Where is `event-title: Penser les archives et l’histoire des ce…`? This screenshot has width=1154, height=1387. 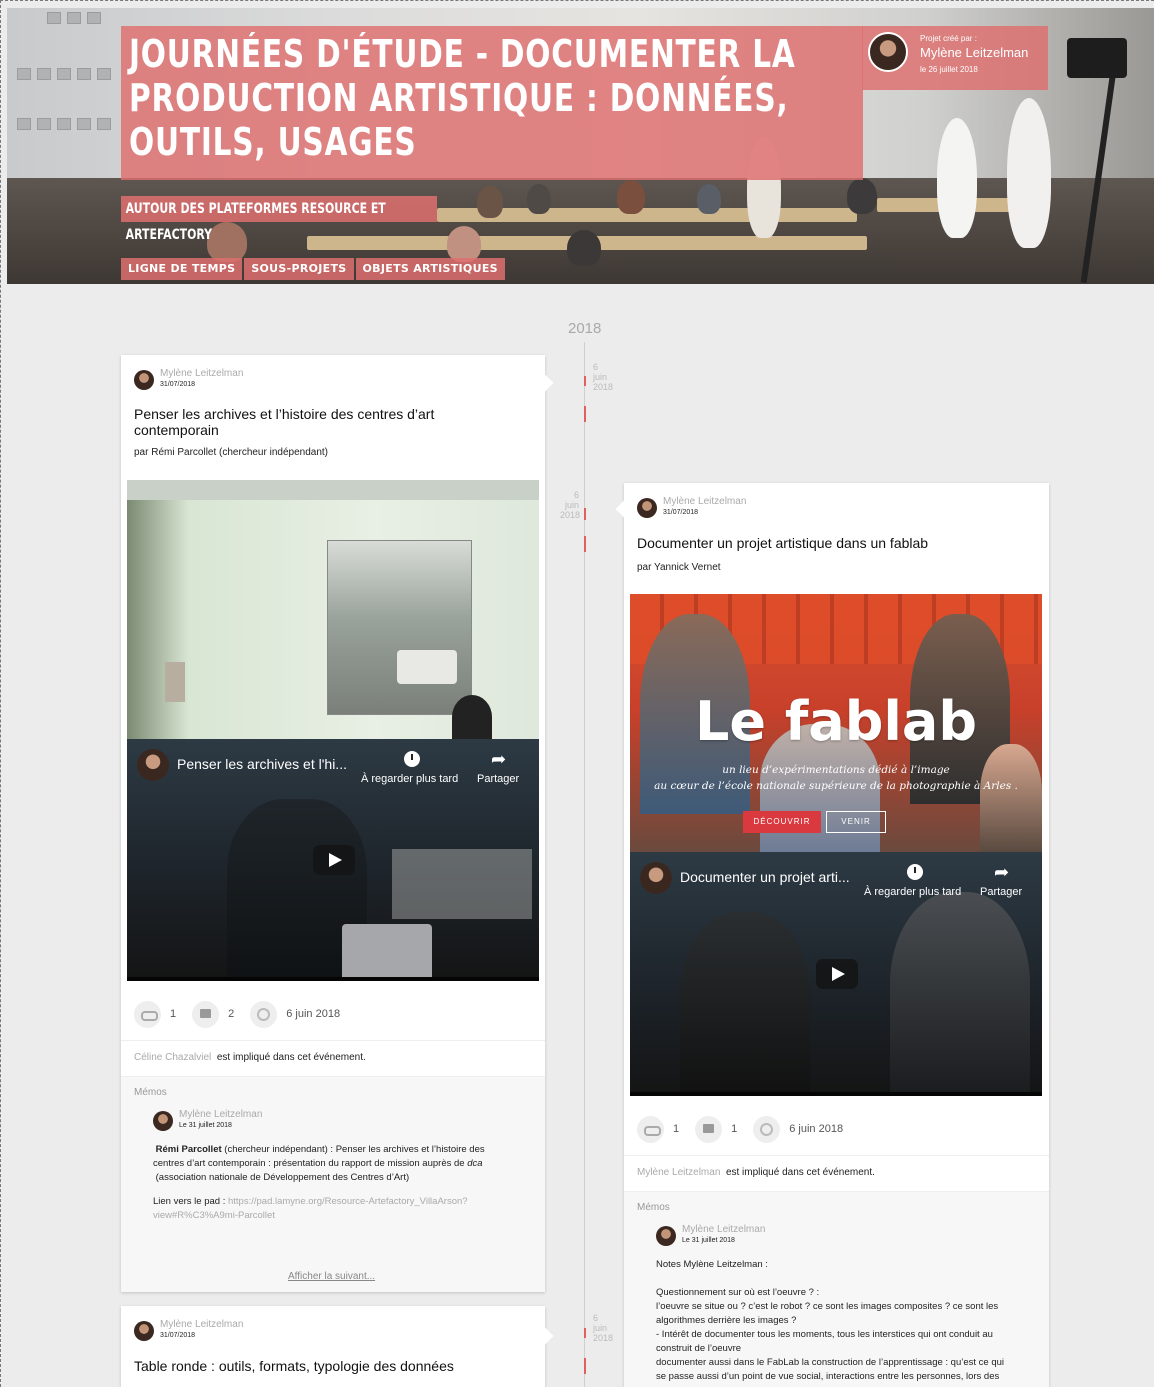 event-title: Penser les archives et l’histoire des ce… is located at coordinates (304, 422).